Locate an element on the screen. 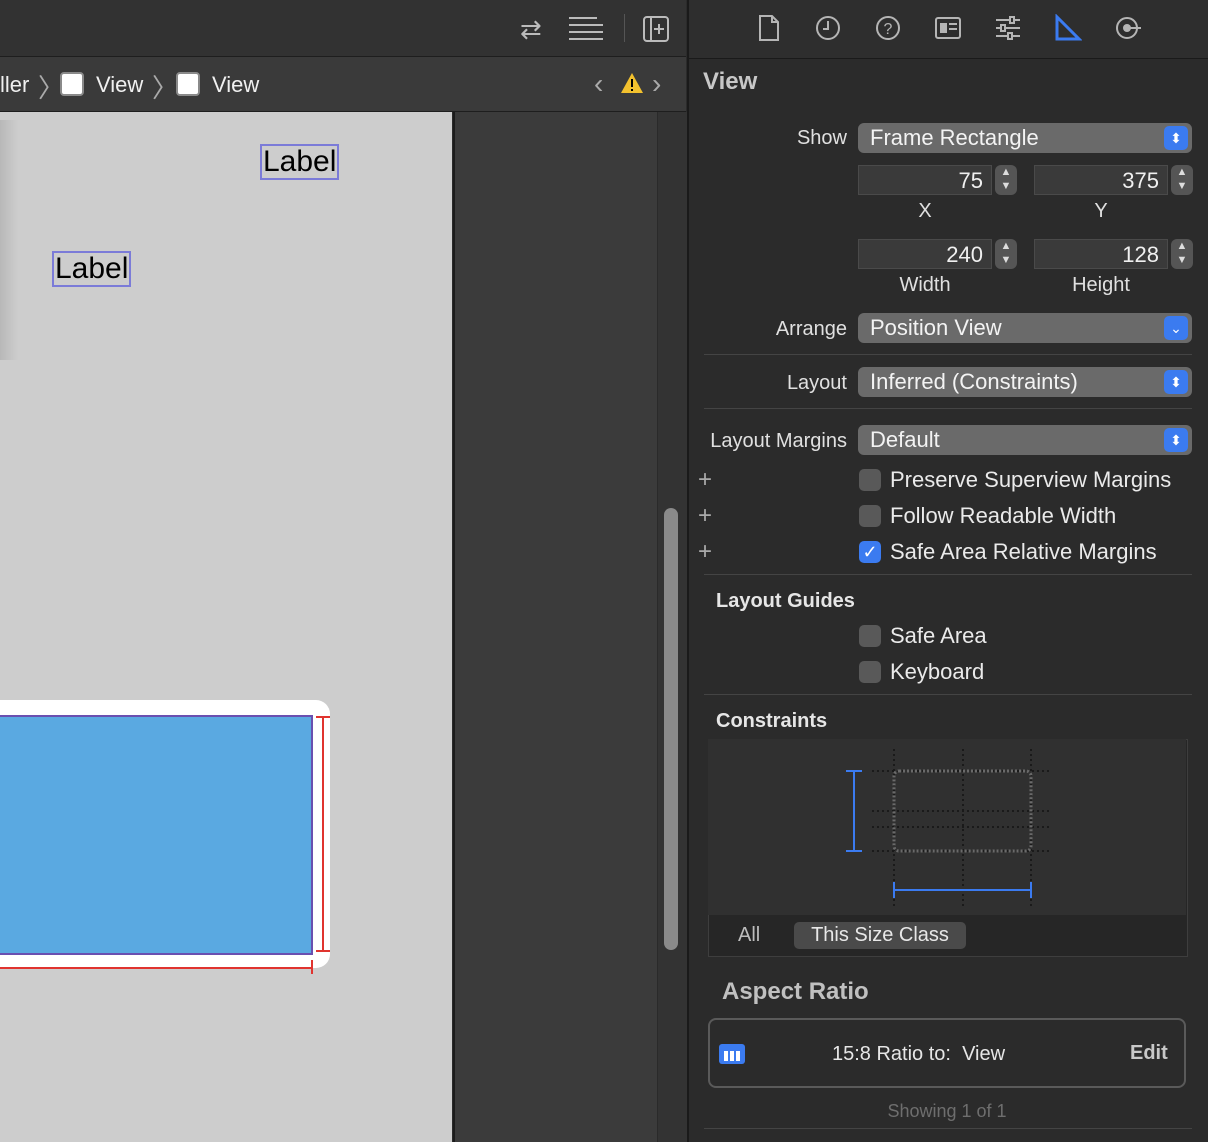 Image resolution: width=1208 pixels, height=1142 pixels. showing-count: Showing 1 of 1 is located at coordinates (947, 1111).